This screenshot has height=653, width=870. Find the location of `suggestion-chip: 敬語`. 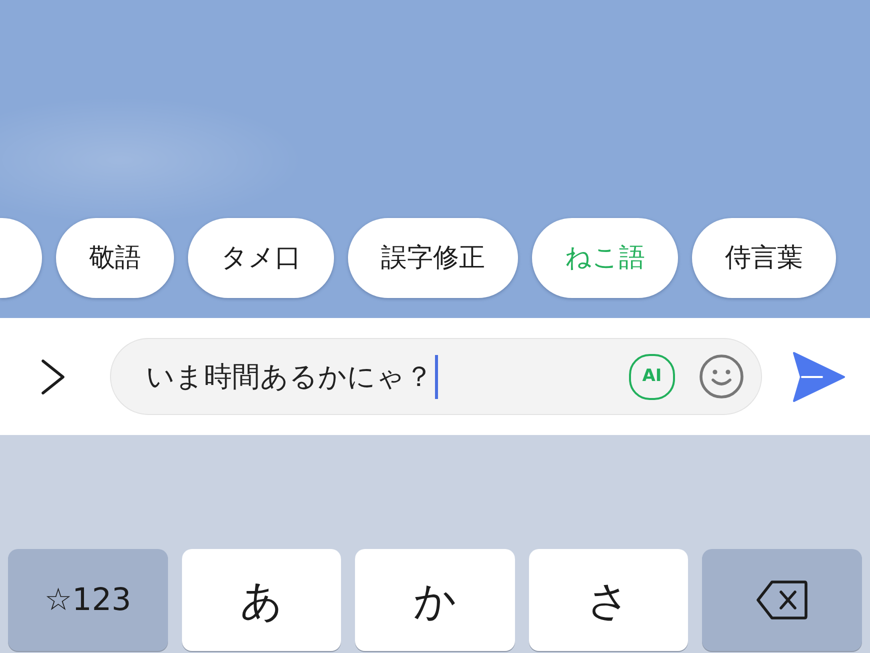

suggestion-chip: 敬語 is located at coordinates (115, 258).